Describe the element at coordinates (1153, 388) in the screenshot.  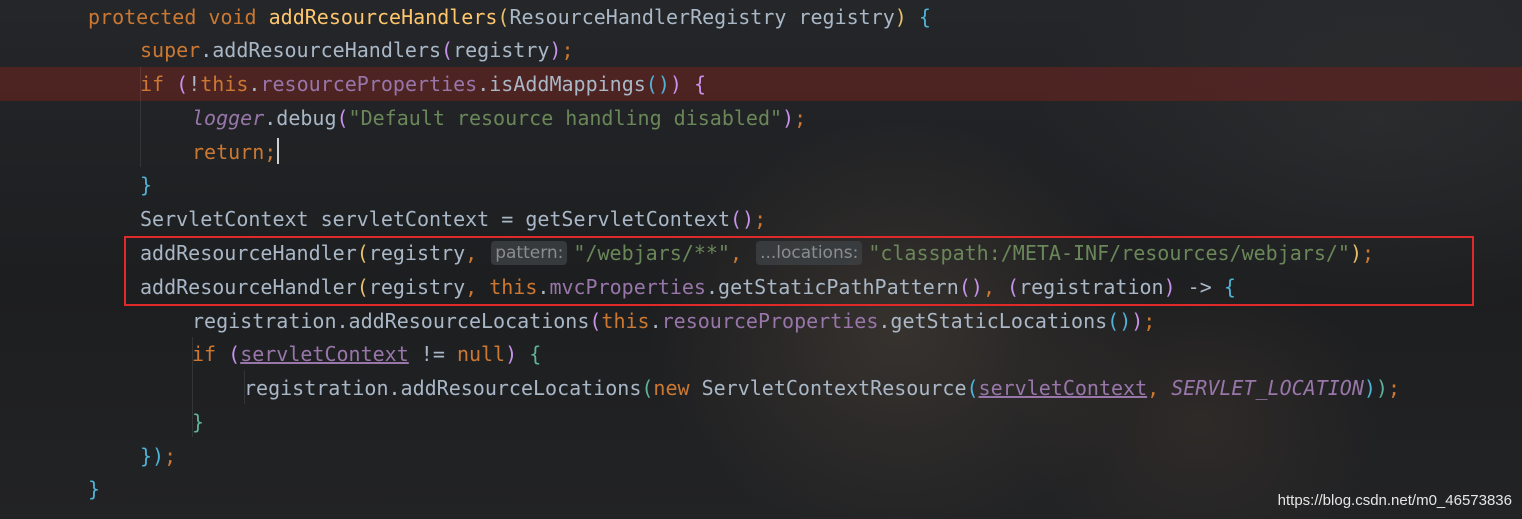
I see `code-token: ,` at that location.